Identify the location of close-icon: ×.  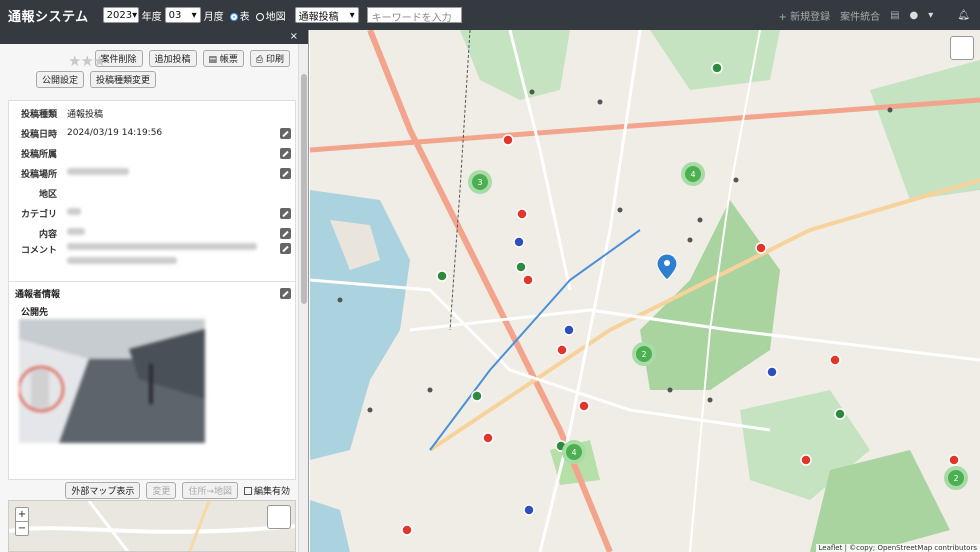
(294, 36).